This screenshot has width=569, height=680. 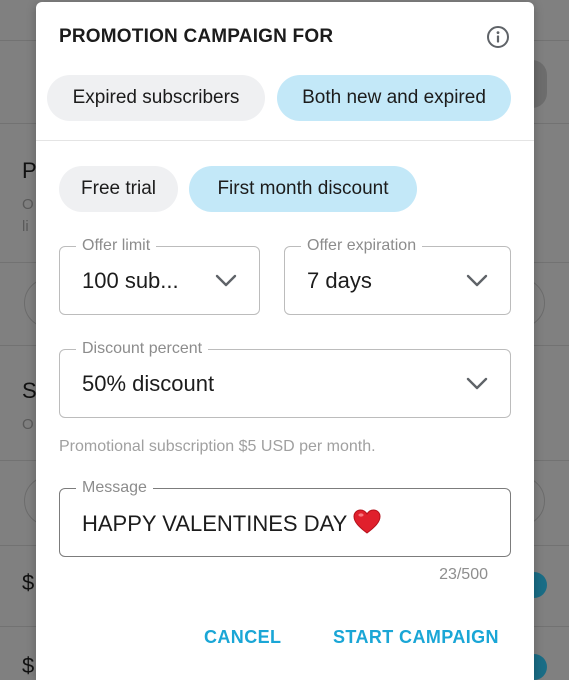 I want to click on message-input: Message HAPPY VALENTINES DAY, so click(x=285, y=517).